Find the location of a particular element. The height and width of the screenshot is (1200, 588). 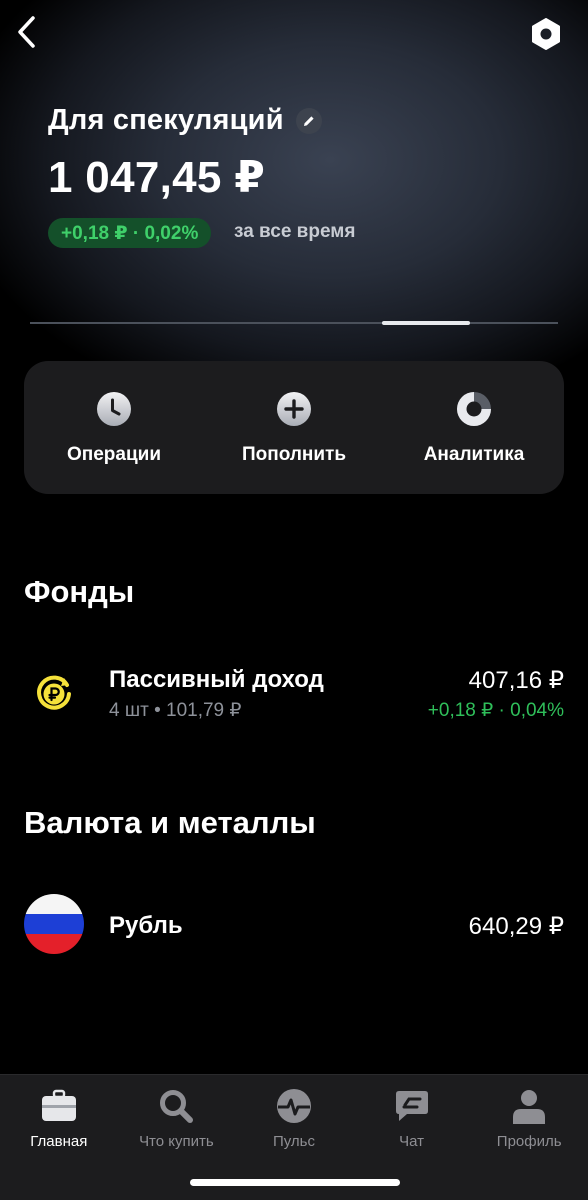

actions-card: Операции Пополнить Аналитика is located at coordinates (294, 427).